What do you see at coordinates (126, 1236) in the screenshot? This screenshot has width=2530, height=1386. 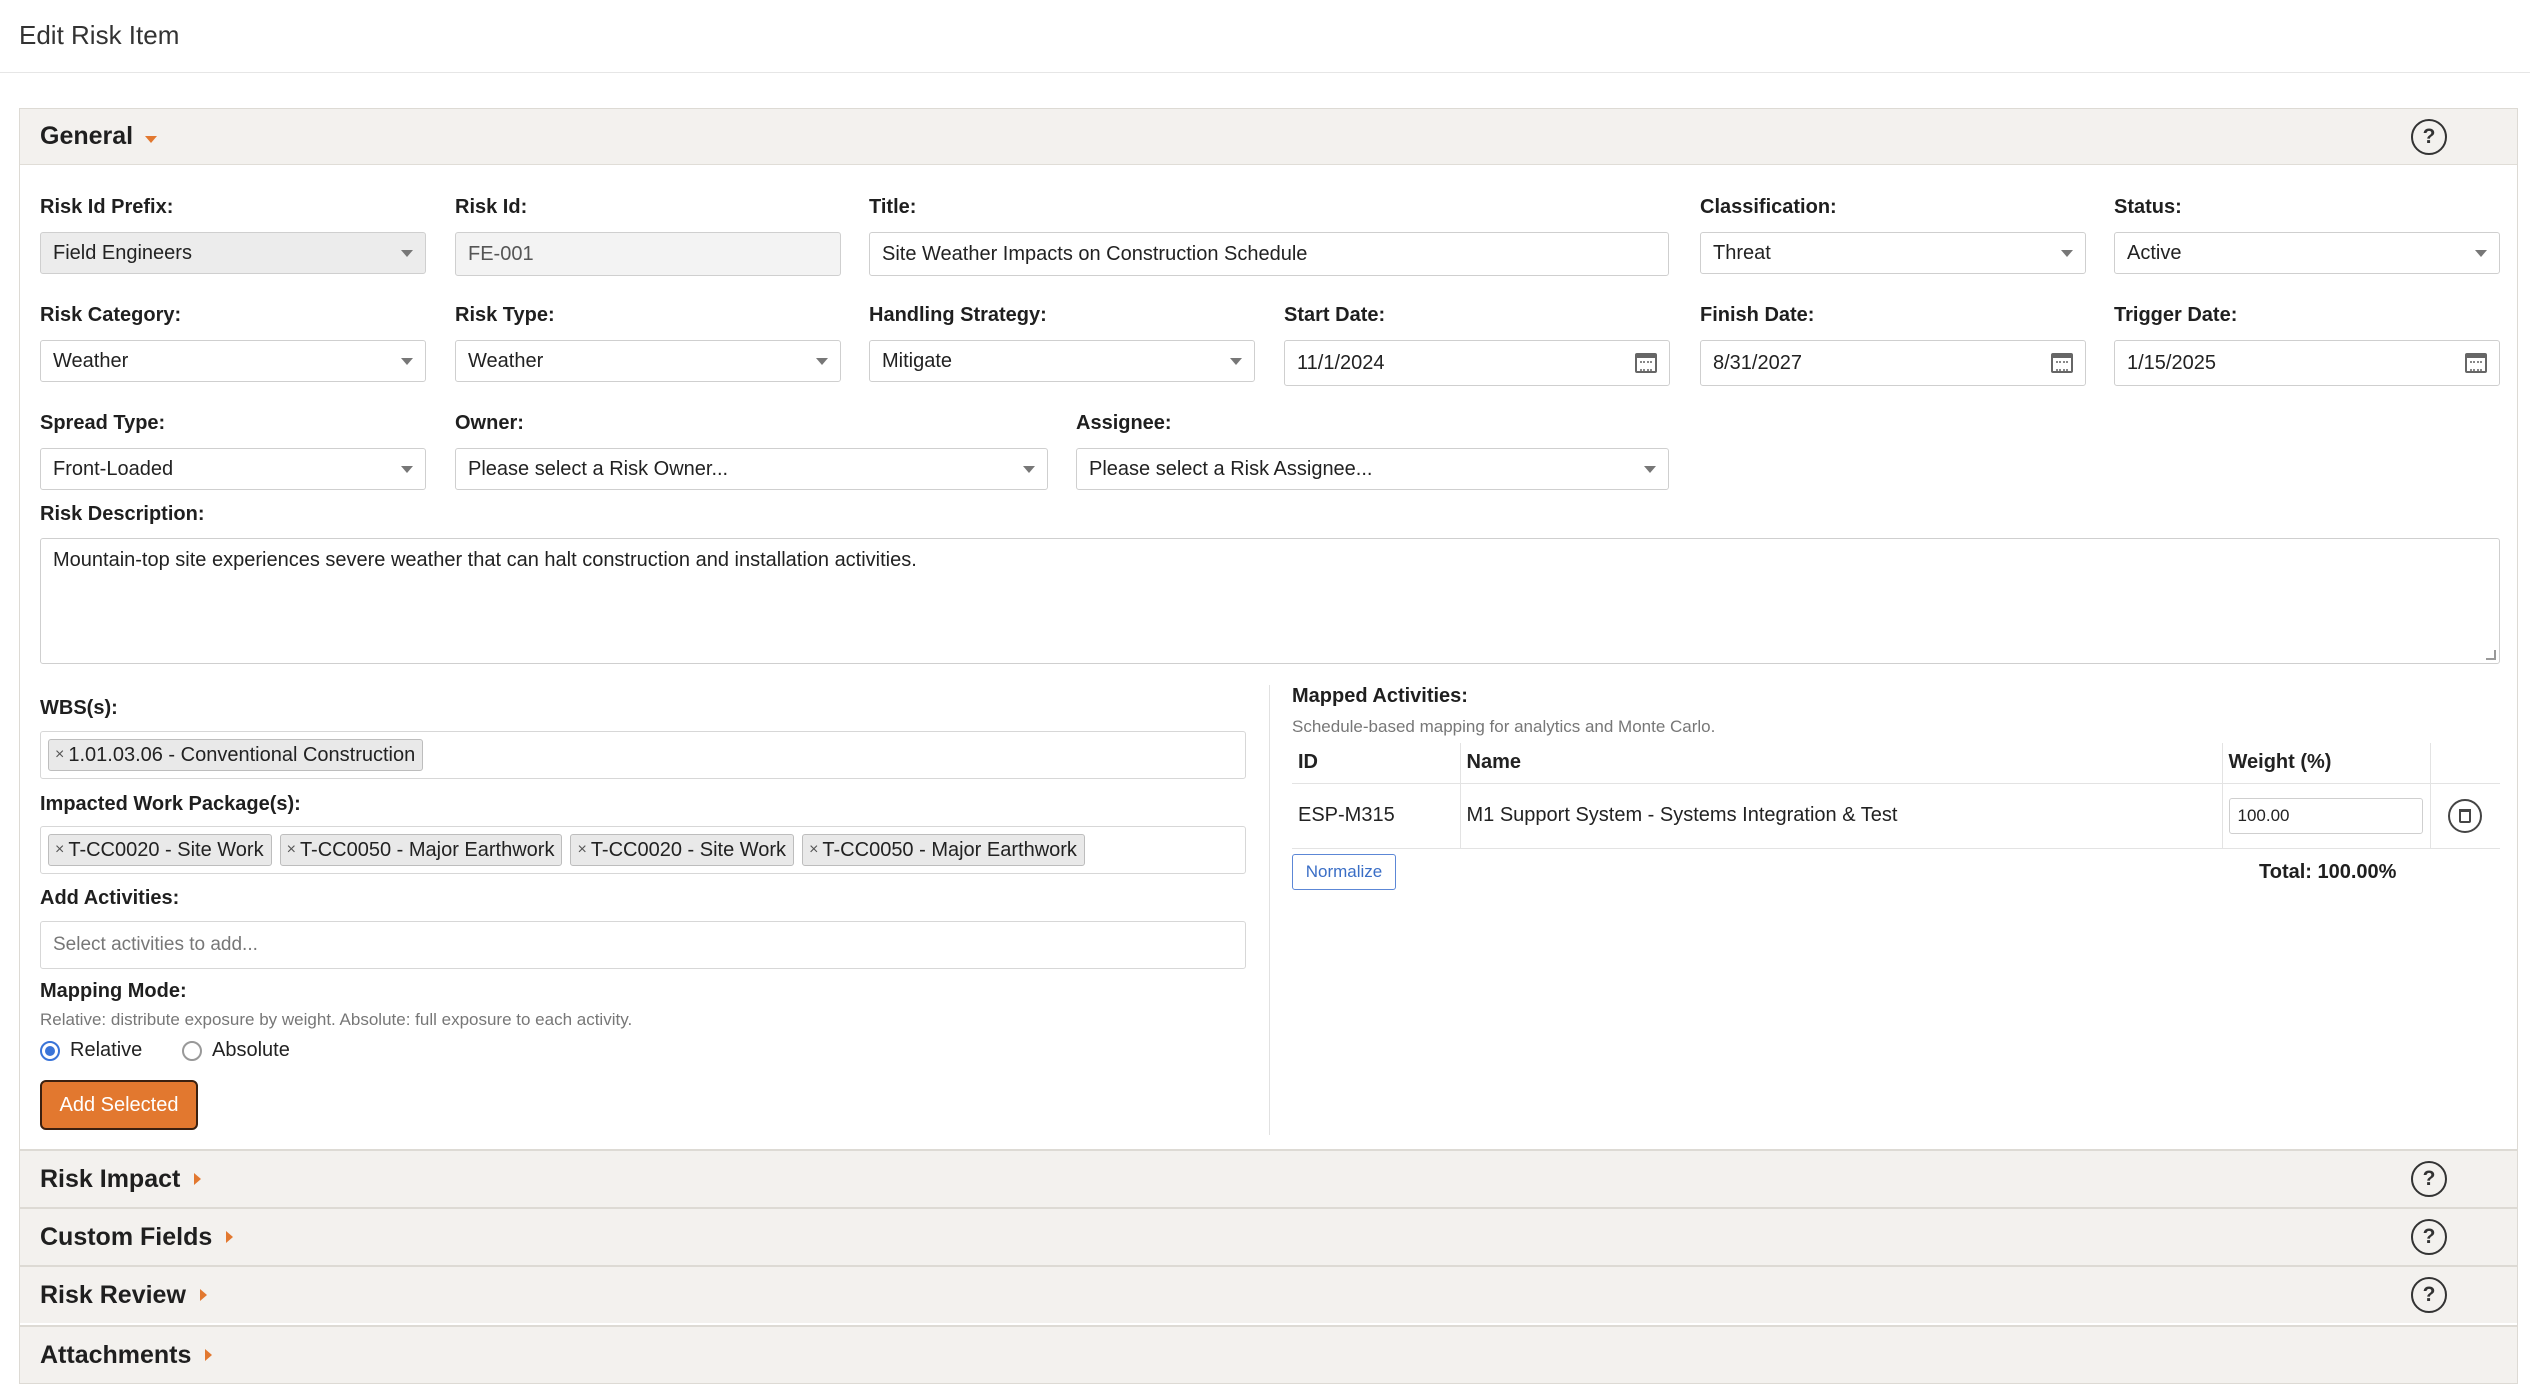 I see `custom-fields-section-title: Custom Fields` at bounding box center [126, 1236].